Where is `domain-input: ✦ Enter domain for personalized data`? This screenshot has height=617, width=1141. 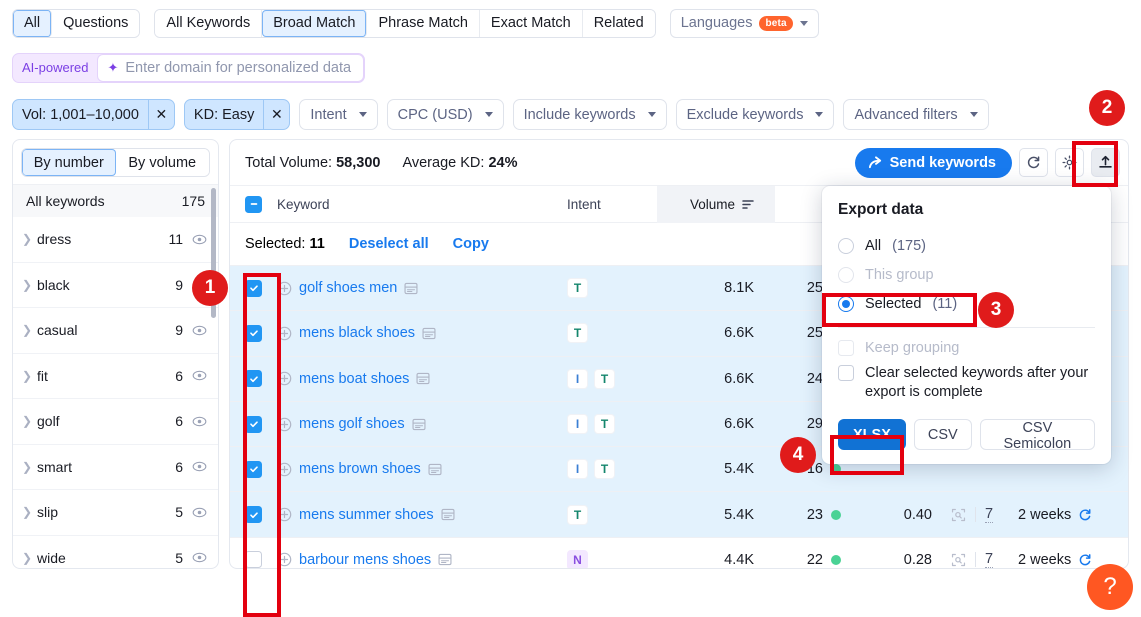 domain-input: ✦ Enter domain for personalized data is located at coordinates (231, 67).